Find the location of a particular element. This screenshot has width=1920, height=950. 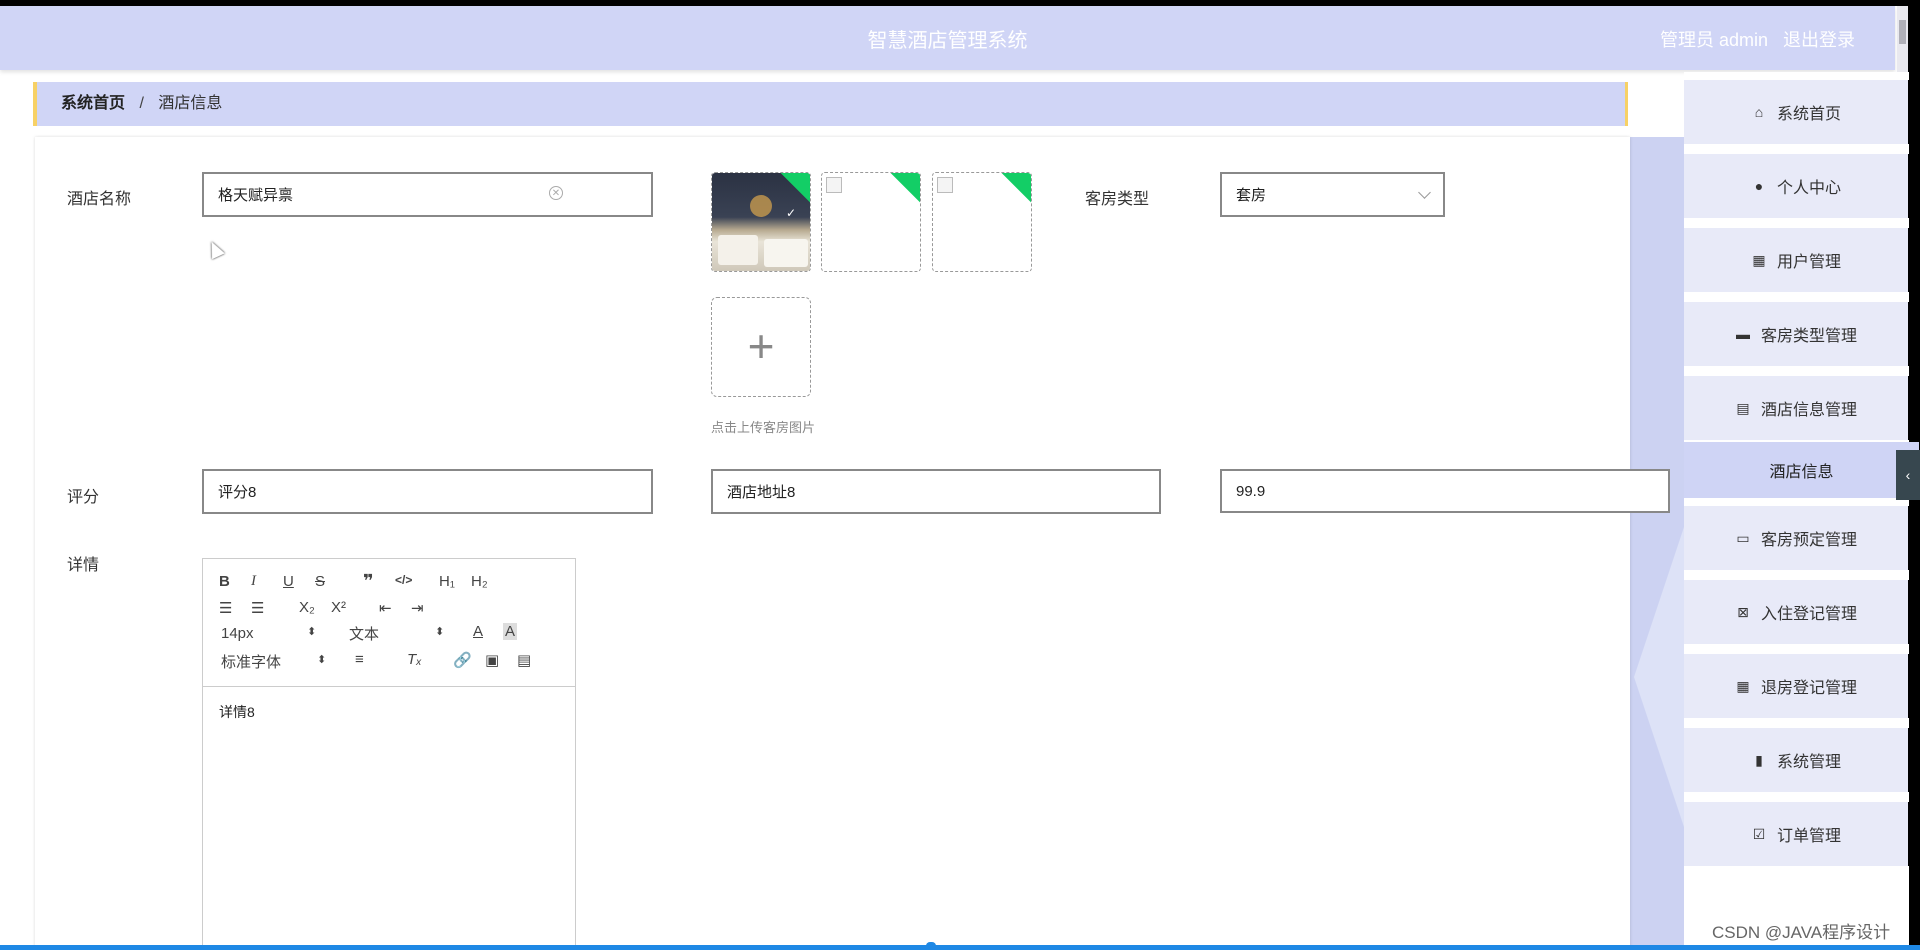

font-color-icon: A is located at coordinates (478, 631).